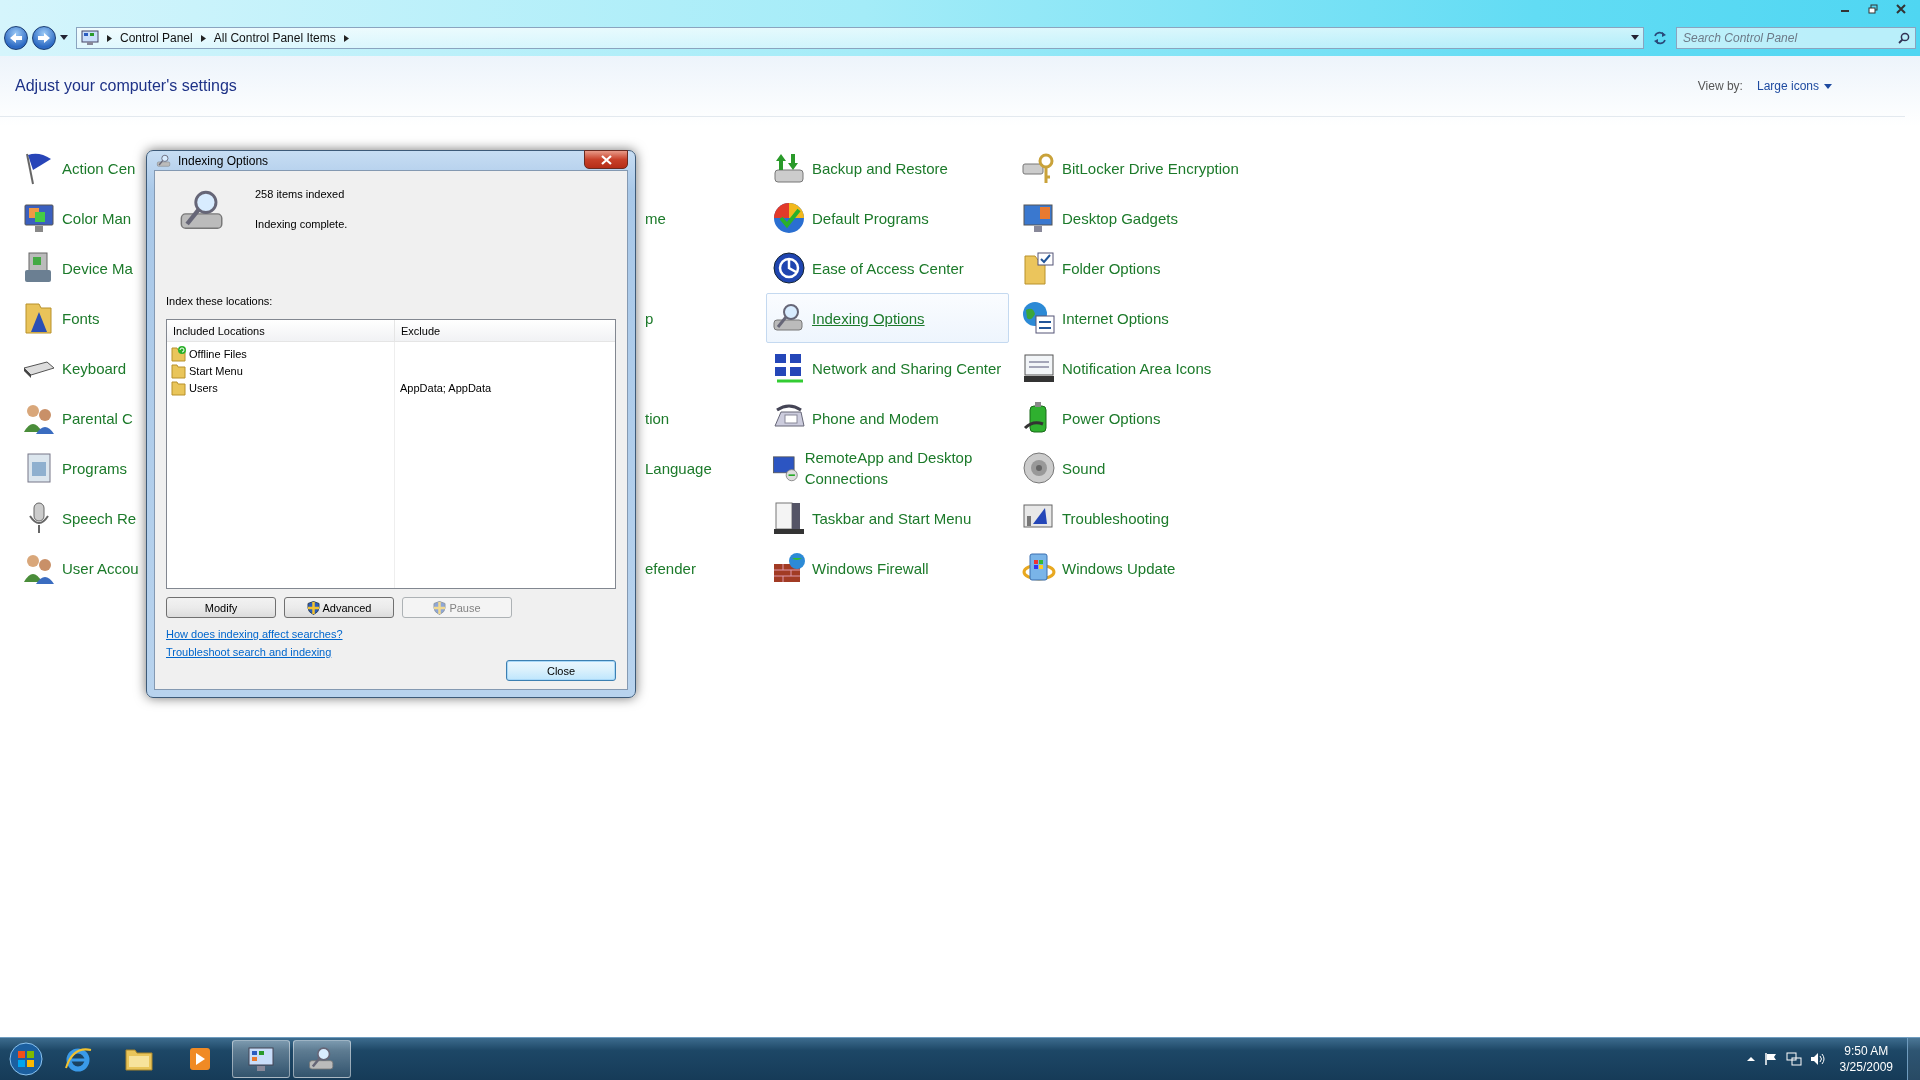 The image size is (1920, 1080). I want to click on view-by-dropdown: Large icons, so click(1794, 86).